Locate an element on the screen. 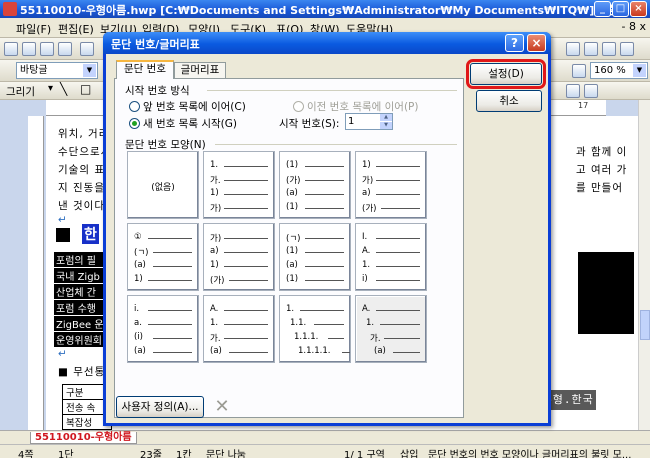 Image resolution: width=650 pixels, height=458 pixels. style-combo: 바탕글 ▼ is located at coordinates (57, 70).